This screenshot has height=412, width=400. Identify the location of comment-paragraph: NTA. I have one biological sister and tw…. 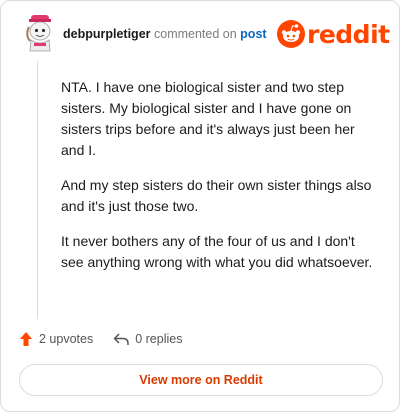
(208, 118).